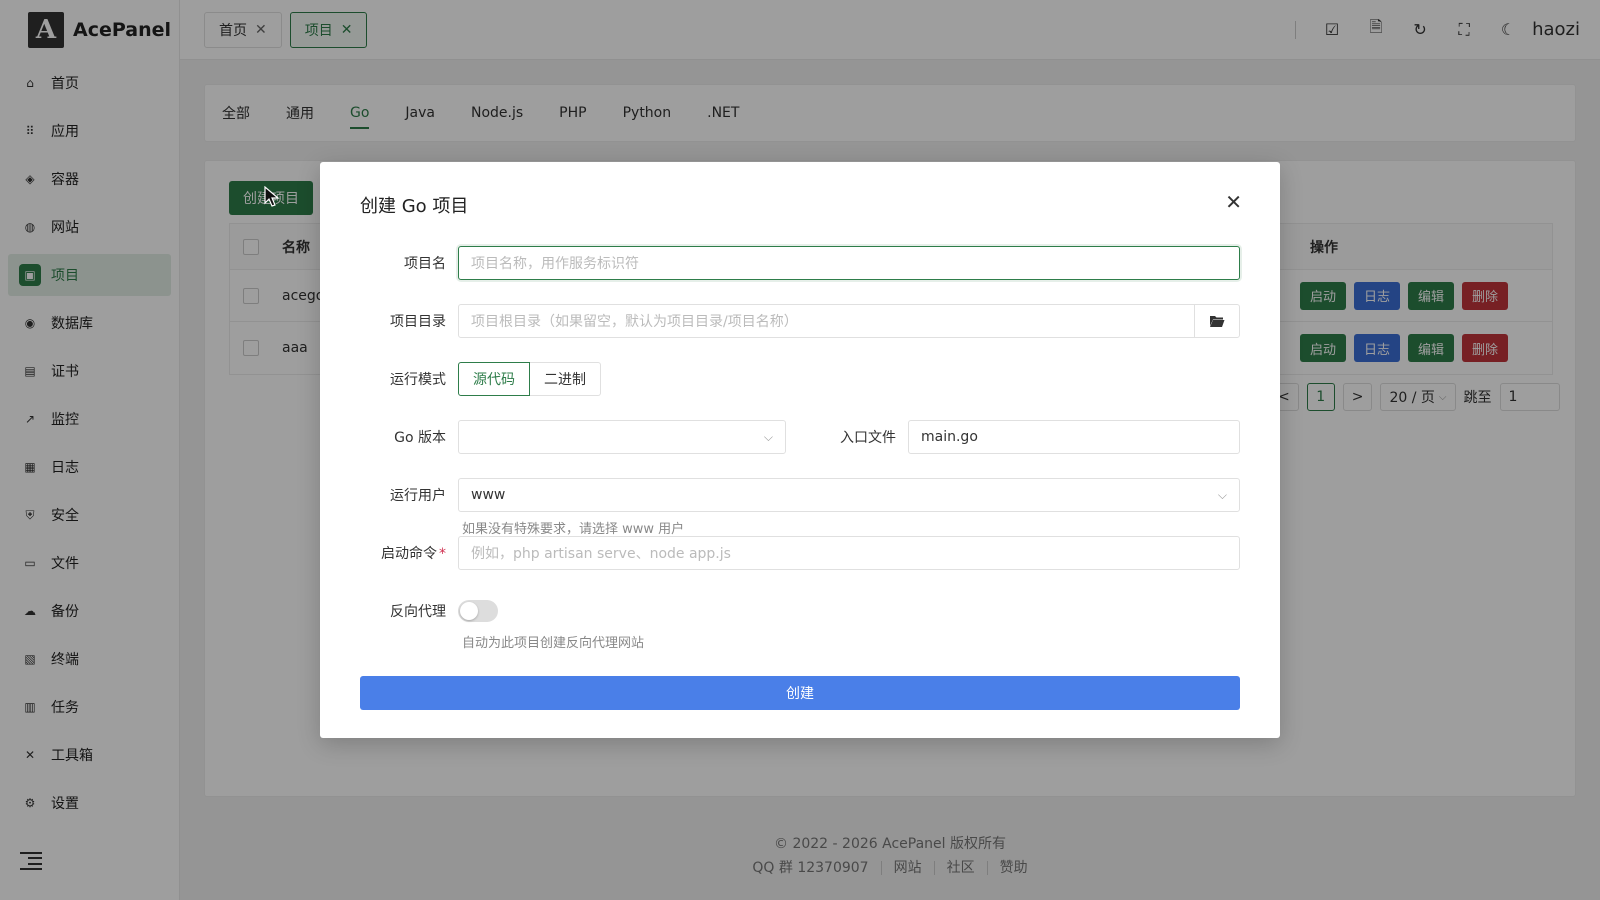  Describe the element at coordinates (849, 495) in the screenshot. I see `run-user-select: www ⌵` at that location.